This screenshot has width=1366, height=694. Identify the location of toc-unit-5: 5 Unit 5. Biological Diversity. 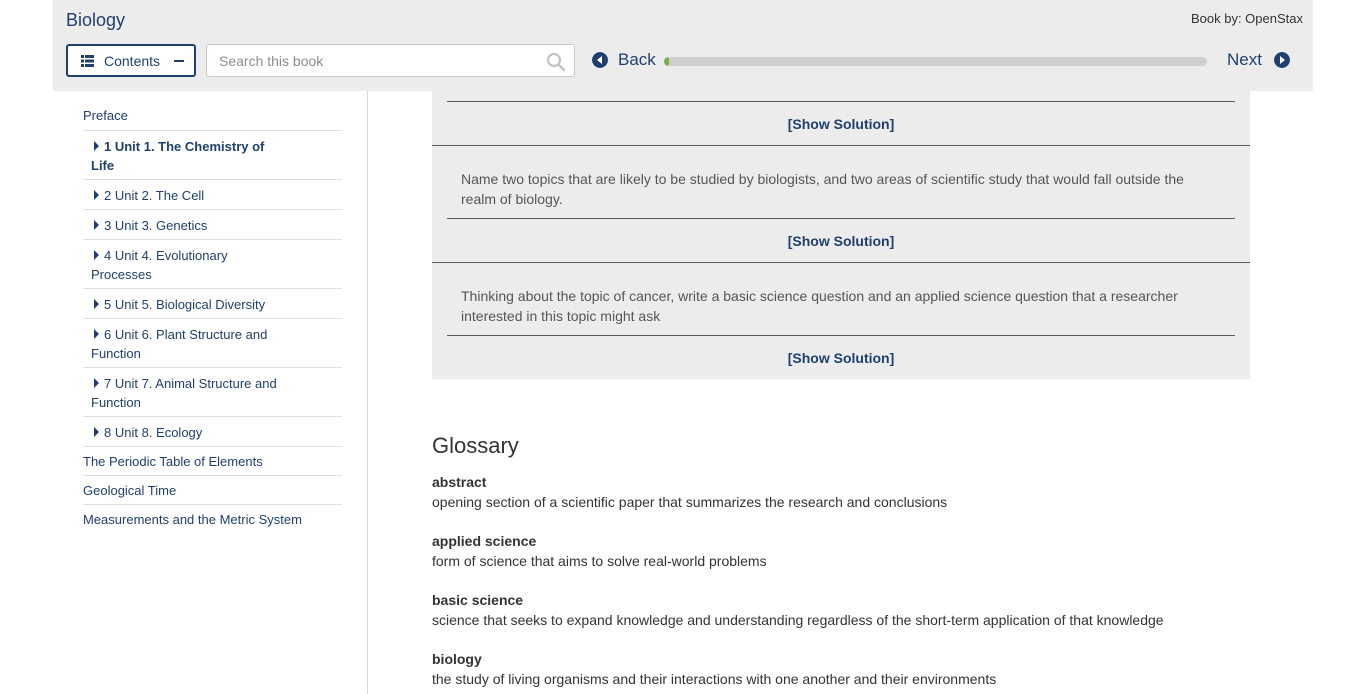
(212, 304).